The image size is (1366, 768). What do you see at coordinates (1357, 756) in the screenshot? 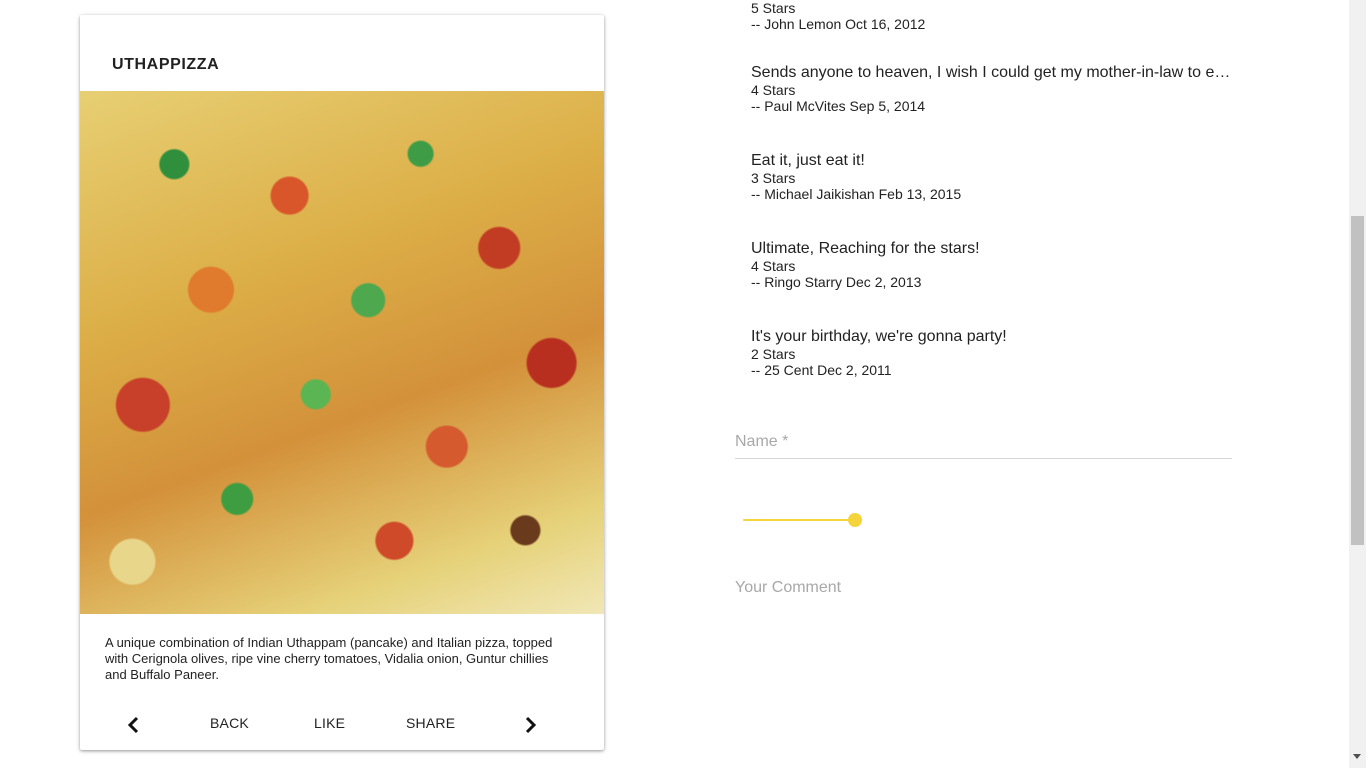
I see `scroll-down-arrow-icon` at bounding box center [1357, 756].